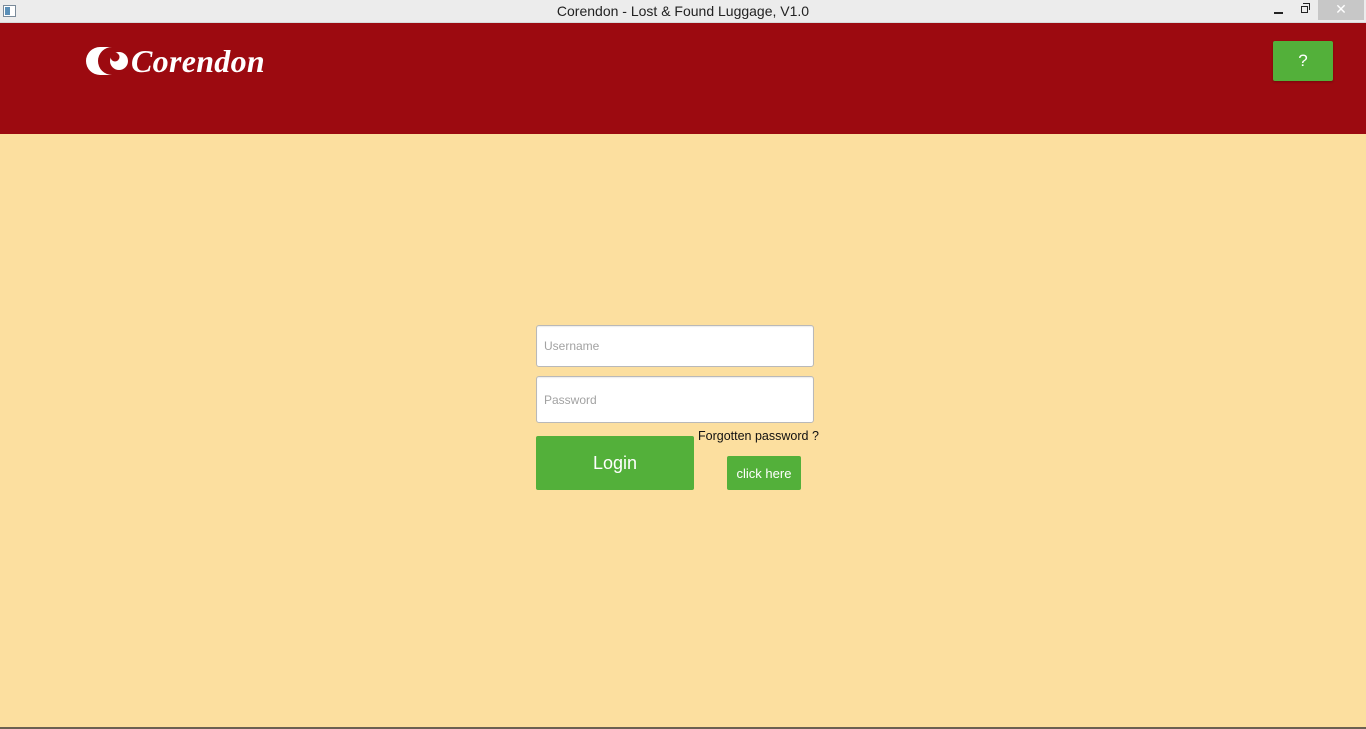  Describe the element at coordinates (675, 399) in the screenshot. I see `password-input` at that location.